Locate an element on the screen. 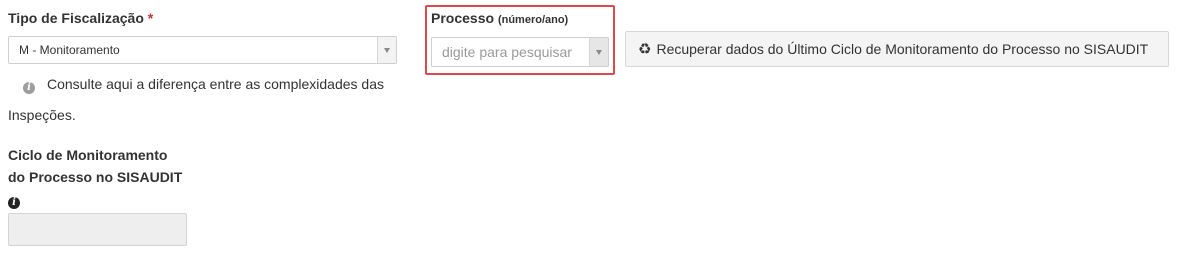 The image size is (1181, 256). required-asterisk: * is located at coordinates (150, 18).